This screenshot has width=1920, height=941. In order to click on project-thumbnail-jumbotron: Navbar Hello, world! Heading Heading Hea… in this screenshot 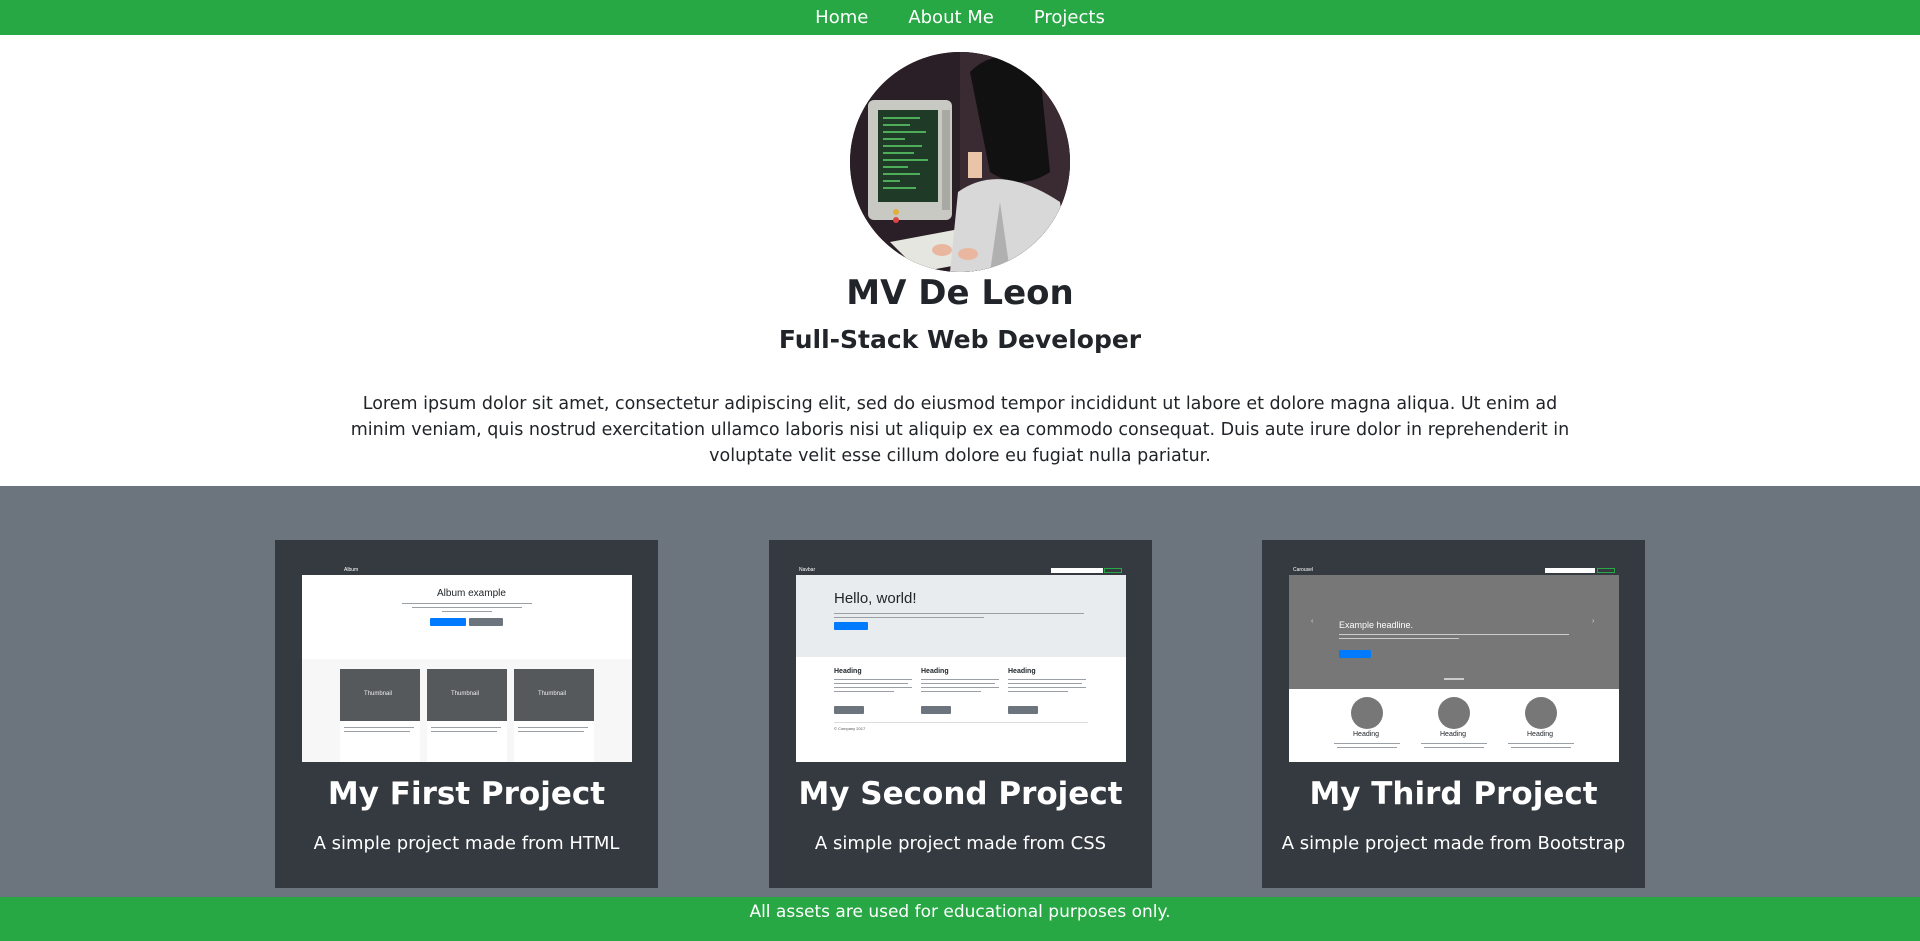, I will do `click(961, 664)`.